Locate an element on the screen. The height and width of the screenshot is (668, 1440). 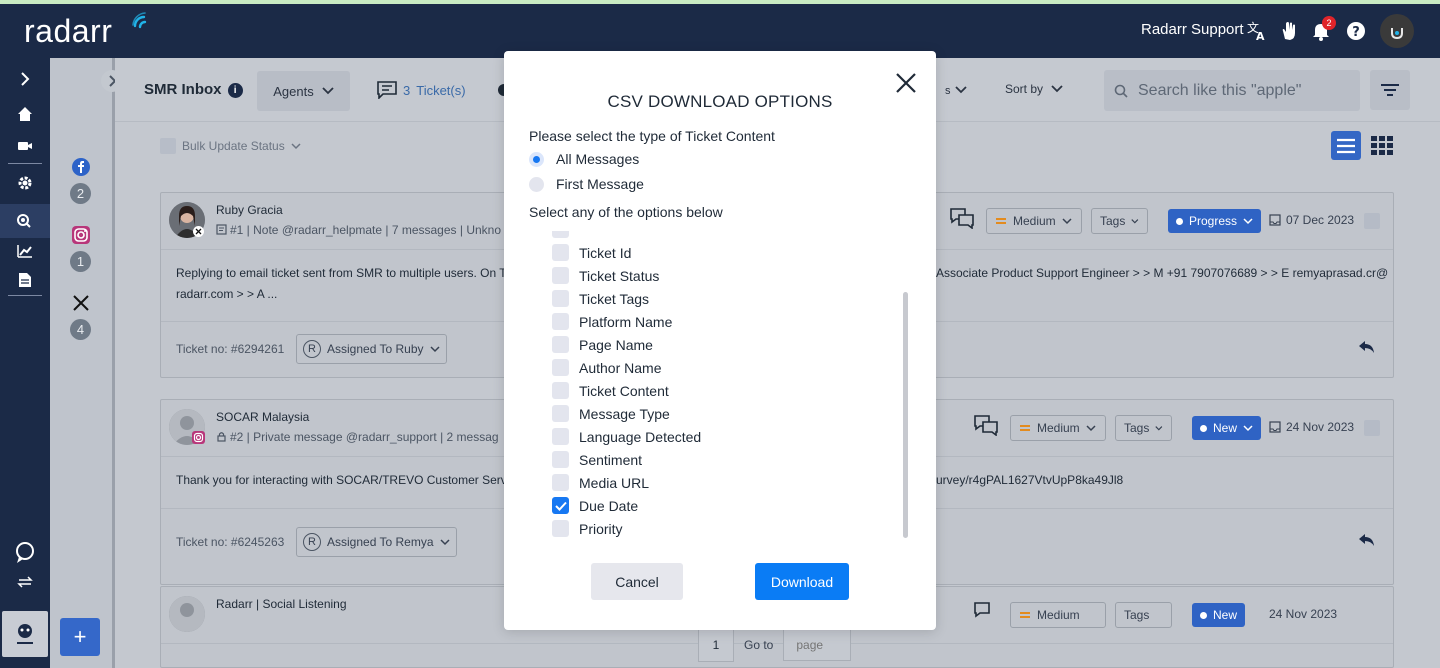
facebook-icon is located at coordinates (81, 167).